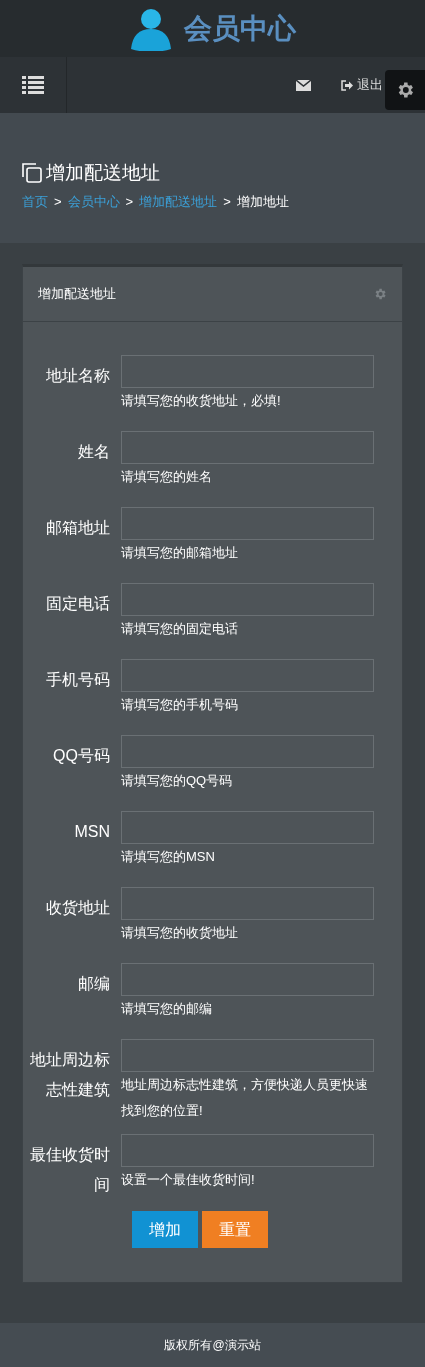 This screenshot has width=425, height=1367. I want to click on field-label: 邮编, so click(93, 984).